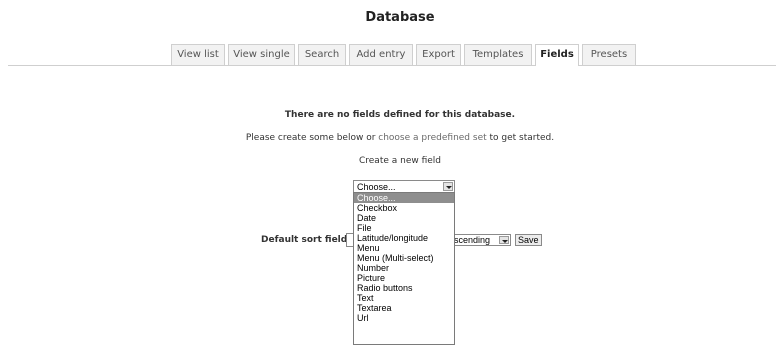 This screenshot has width=784, height=346. What do you see at coordinates (312, 138) in the screenshot?
I see `create-prefix-text: Please create some below or` at bounding box center [312, 138].